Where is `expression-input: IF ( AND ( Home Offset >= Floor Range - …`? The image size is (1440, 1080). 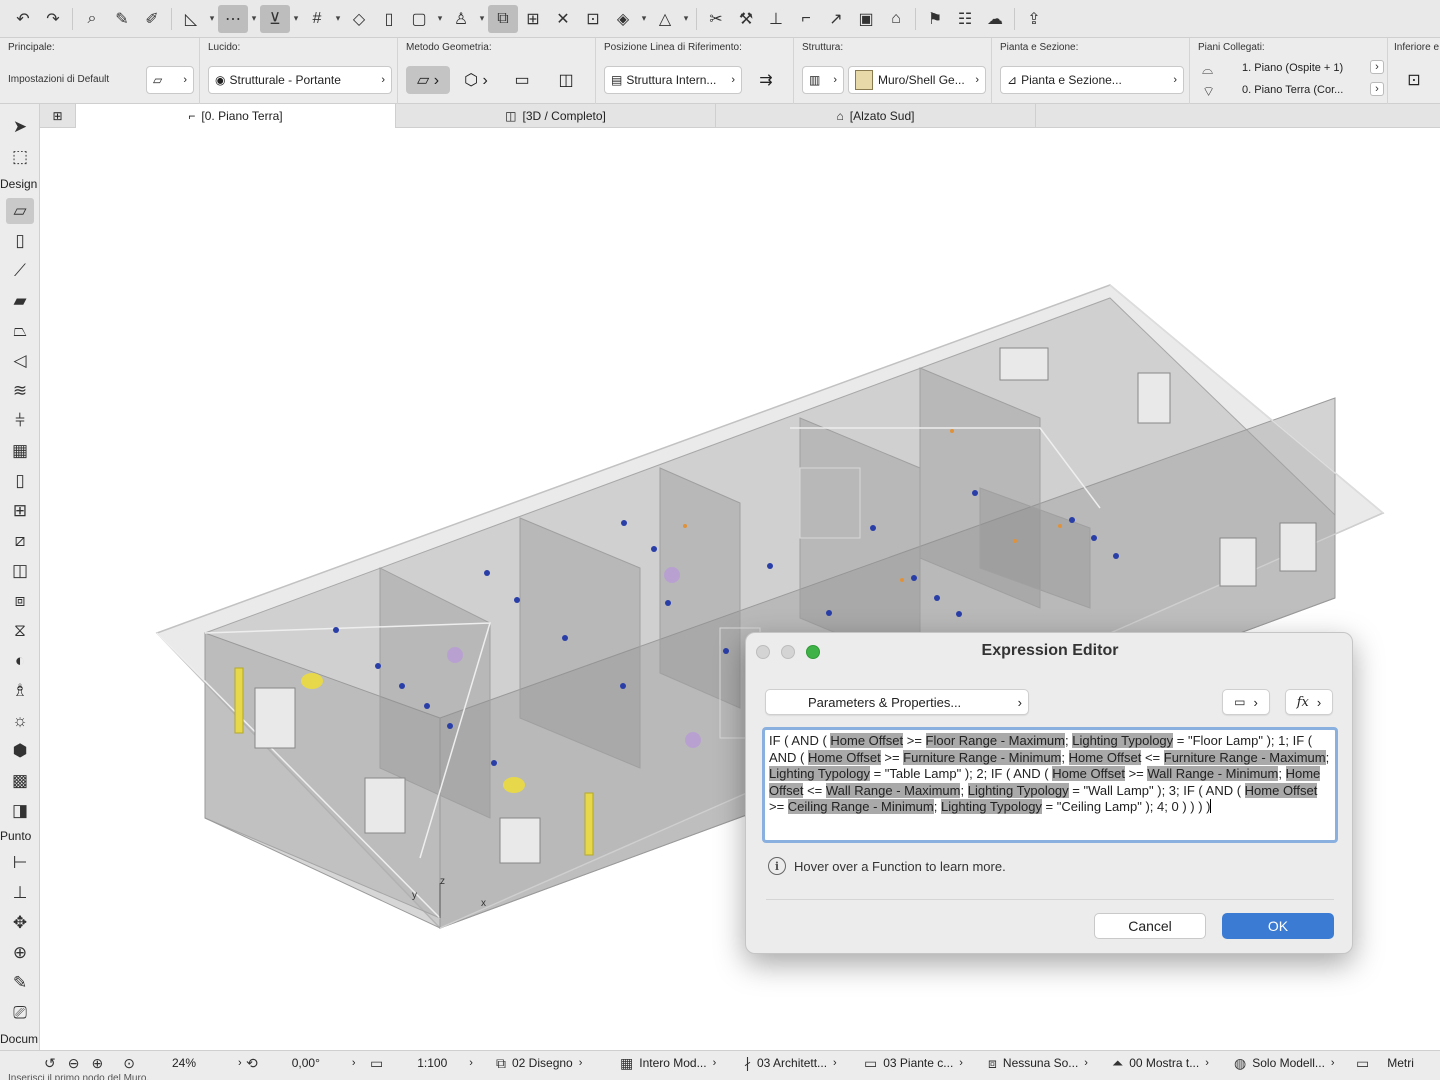 expression-input: IF ( AND ( Home Offset >= Floor Range - … is located at coordinates (1050, 785).